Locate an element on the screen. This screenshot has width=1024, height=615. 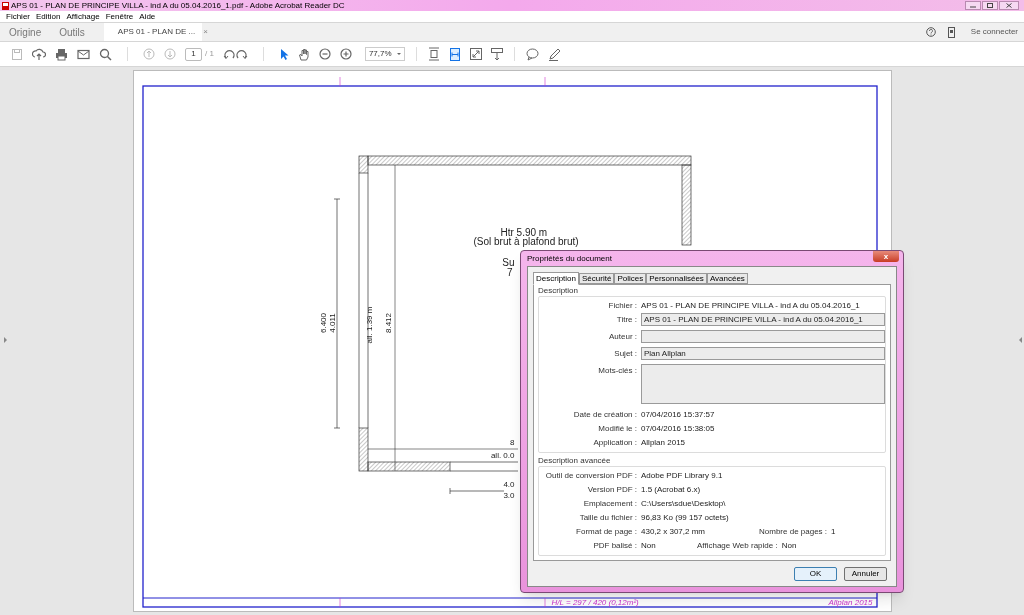
close-button: x is located at coordinates (886, 256).